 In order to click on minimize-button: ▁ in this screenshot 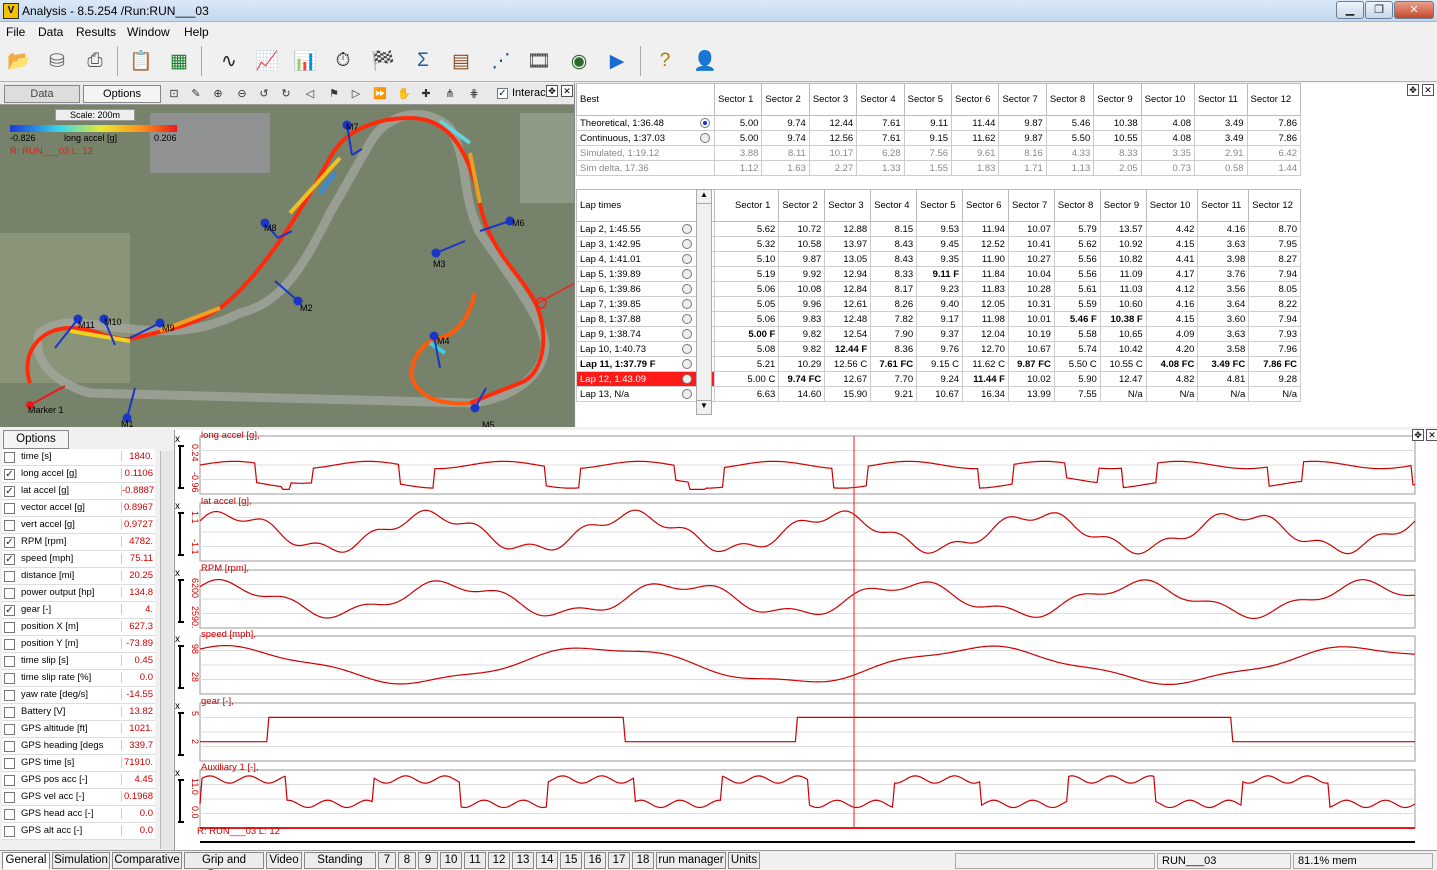, I will do `click(1350, 10)`.